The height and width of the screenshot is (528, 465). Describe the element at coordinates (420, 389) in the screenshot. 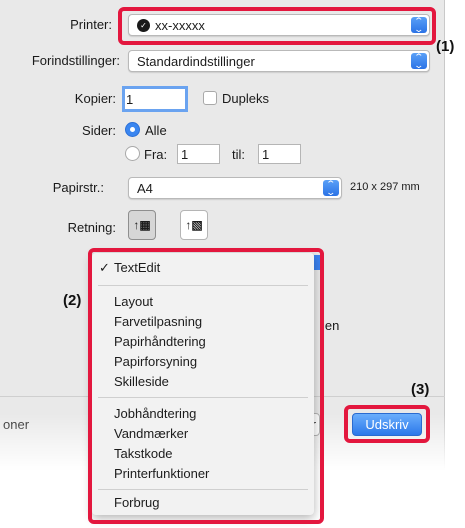

I see `callout-label-3: (3)` at that location.